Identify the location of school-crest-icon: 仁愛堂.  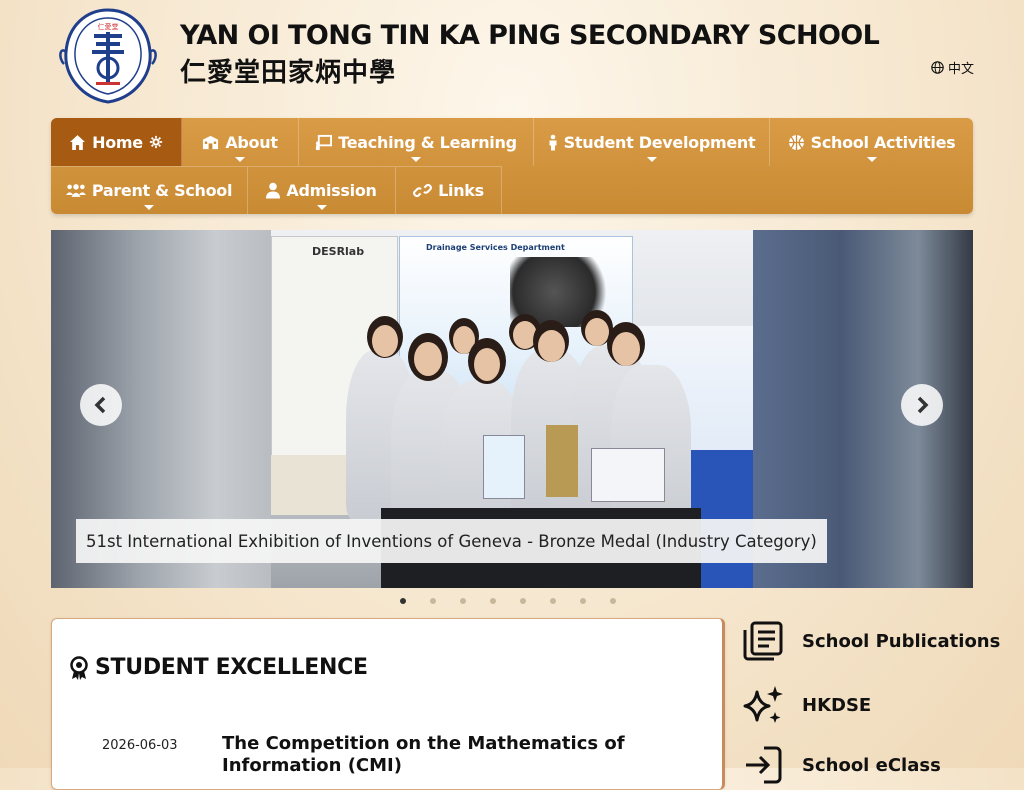
(108, 56).